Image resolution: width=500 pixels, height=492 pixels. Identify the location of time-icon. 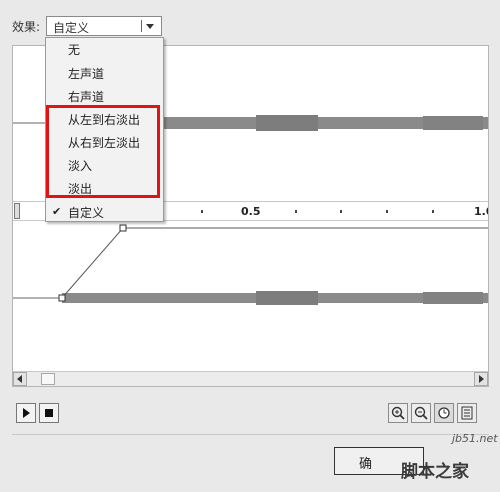
(444, 413).